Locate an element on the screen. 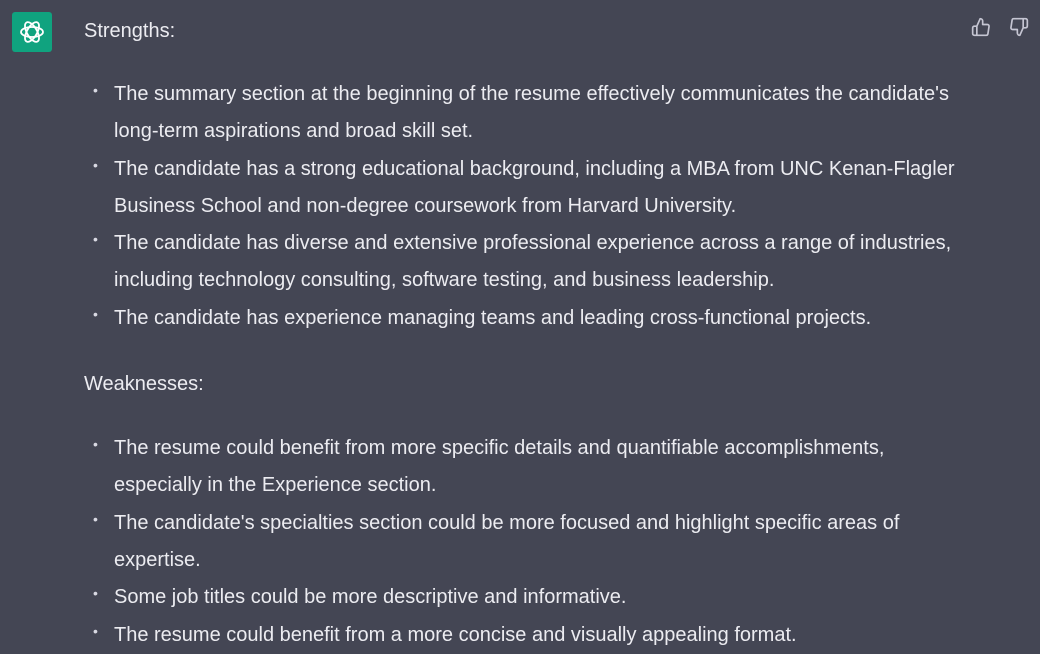  thumbs-up-button is located at coordinates (981, 27).